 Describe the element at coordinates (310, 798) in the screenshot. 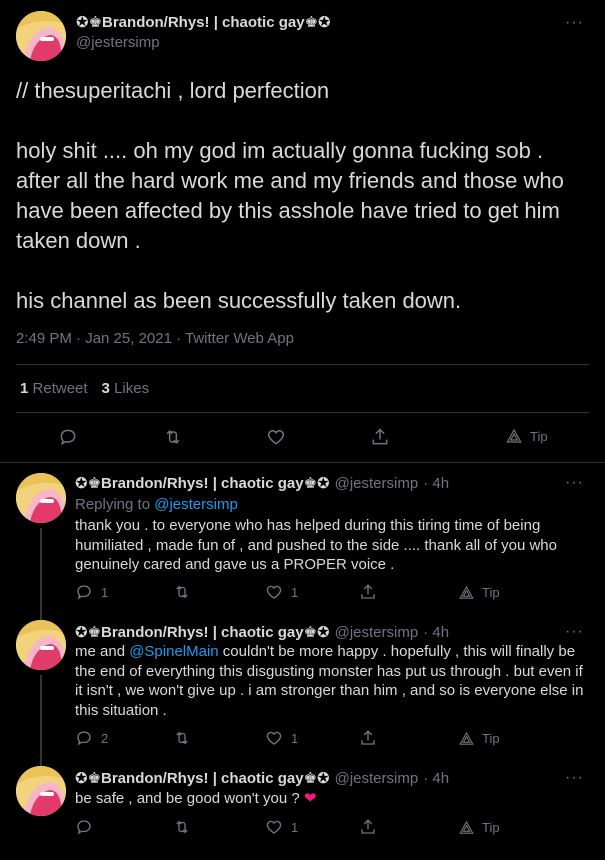

I see `heart-emoji: ❤` at that location.